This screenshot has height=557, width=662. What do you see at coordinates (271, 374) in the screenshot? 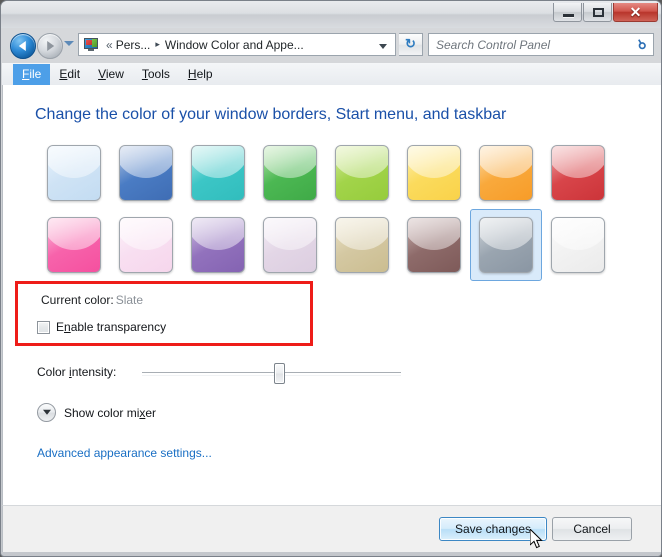
I see `color-intensity-track` at bounding box center [271, 374].